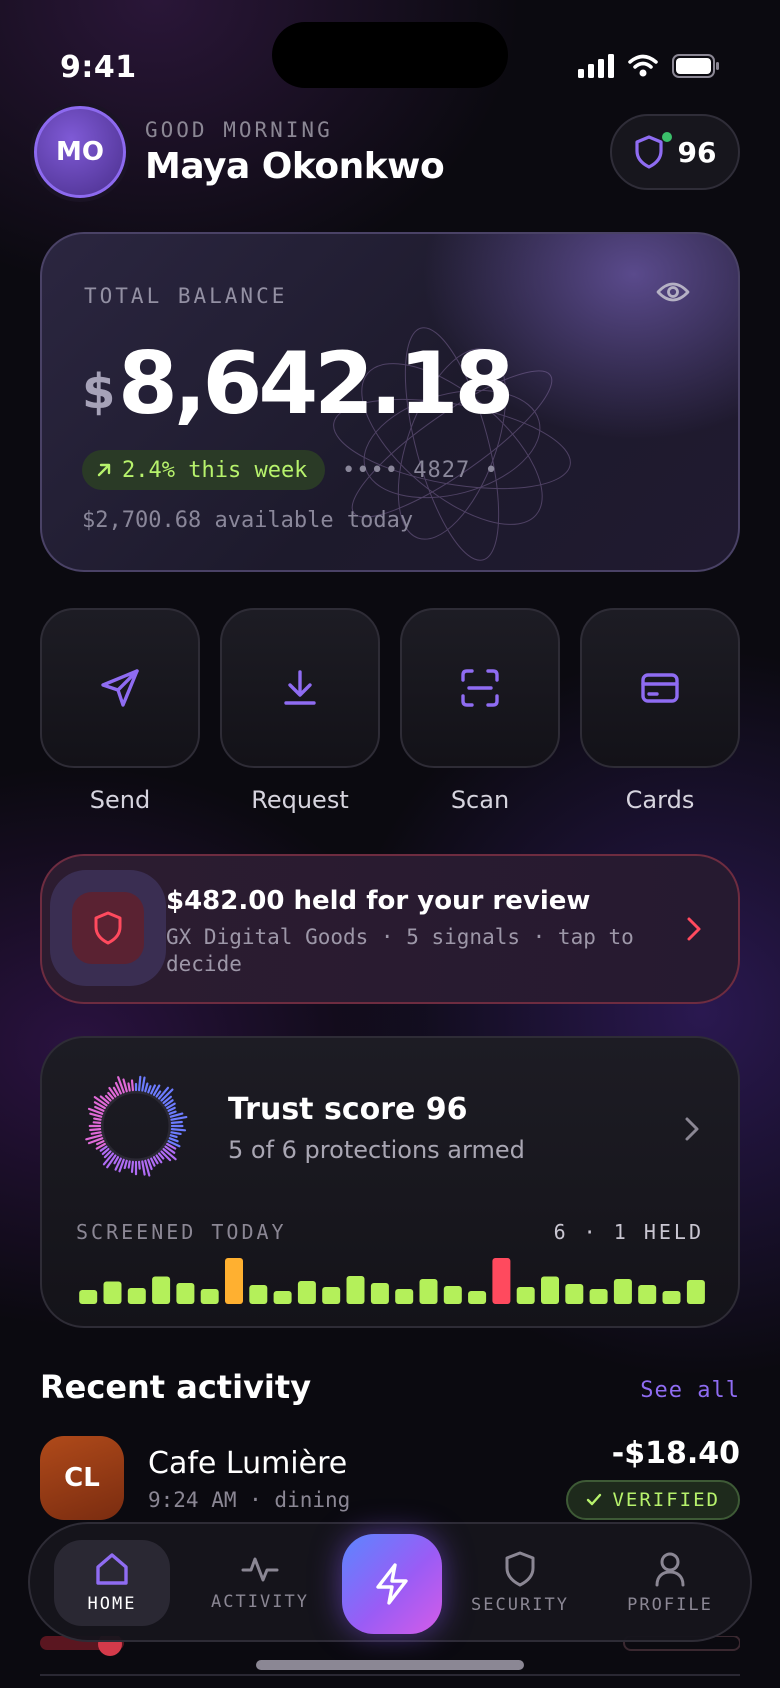 Image resolution: width=780 pixels, height=1688 pixels. What do you see at coordinates (99, 392) in the screenshot?
I see `currency-symbol: $` at bounding box center [99, 392].